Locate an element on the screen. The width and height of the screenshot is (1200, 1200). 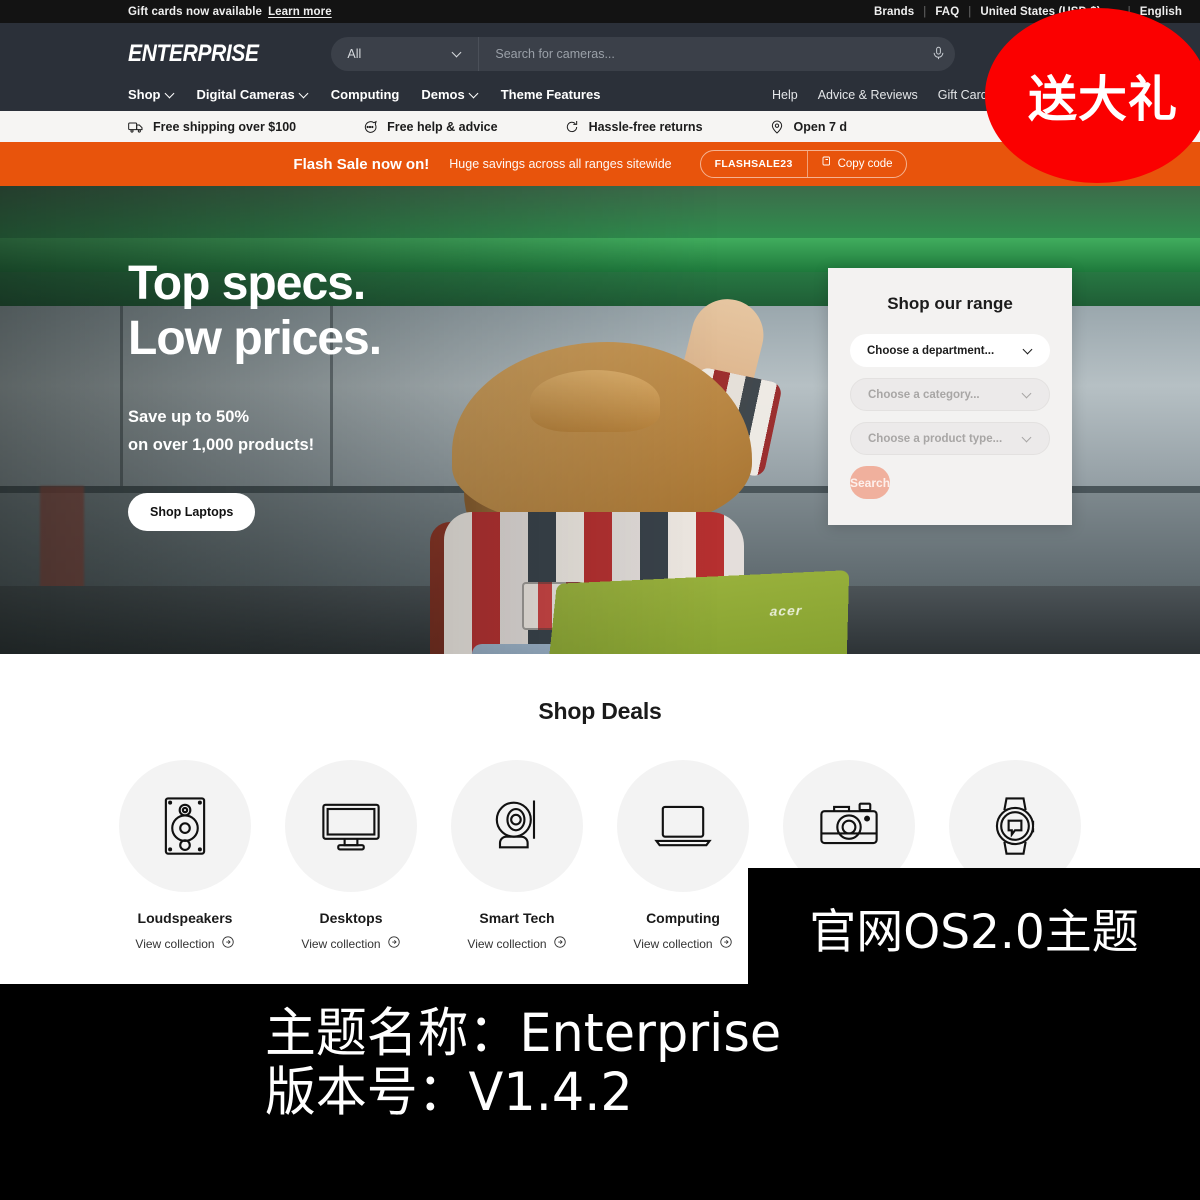
announcement-free-shipping: Free shipping over $100 is located at coordinates (212, 127).